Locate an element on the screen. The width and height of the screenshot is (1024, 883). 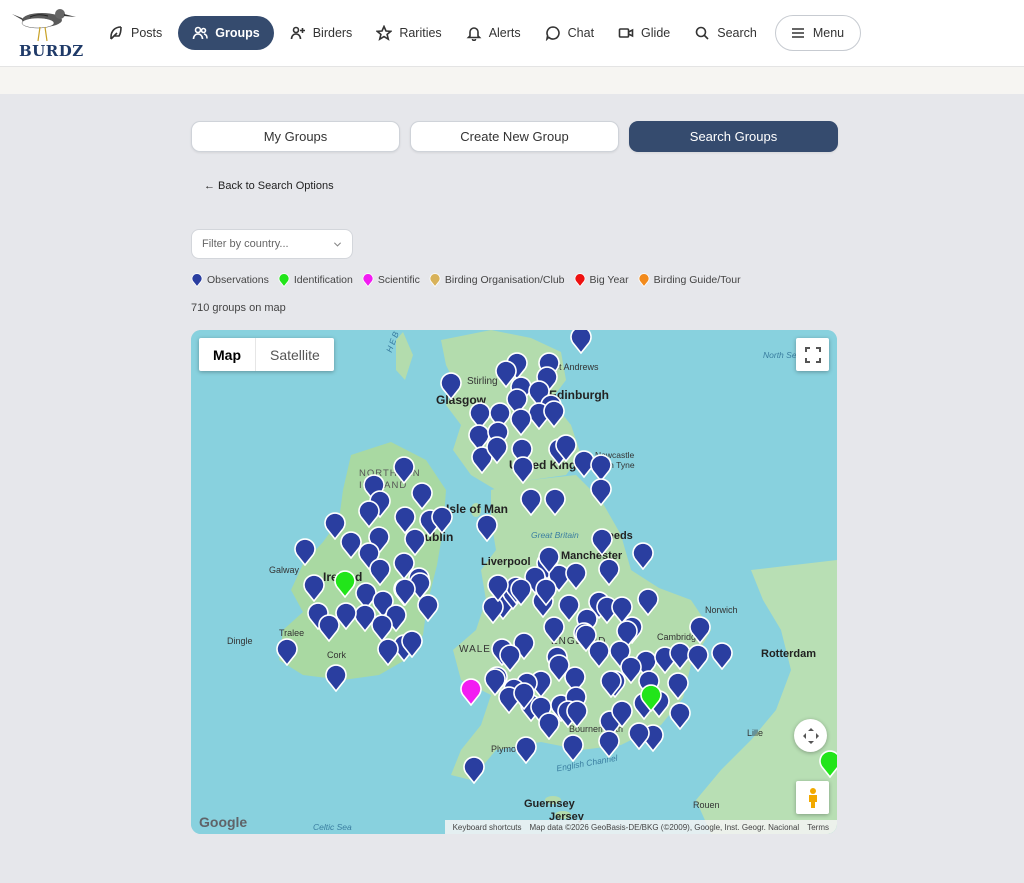
marker-icon is located at coordinates (435, 280).